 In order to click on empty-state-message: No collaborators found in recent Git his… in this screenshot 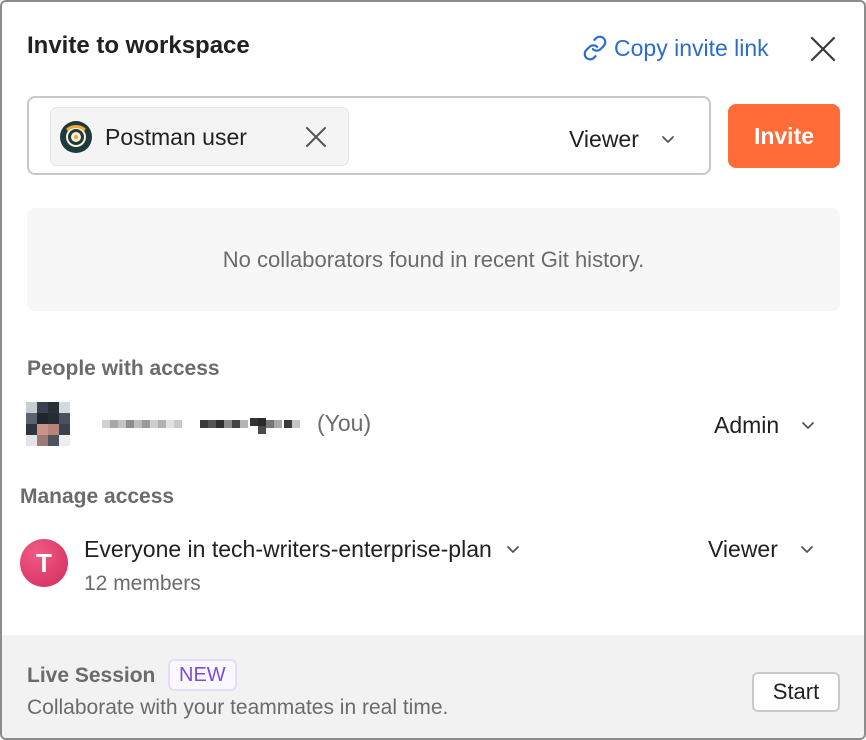, I will do `click(433, 259)`.